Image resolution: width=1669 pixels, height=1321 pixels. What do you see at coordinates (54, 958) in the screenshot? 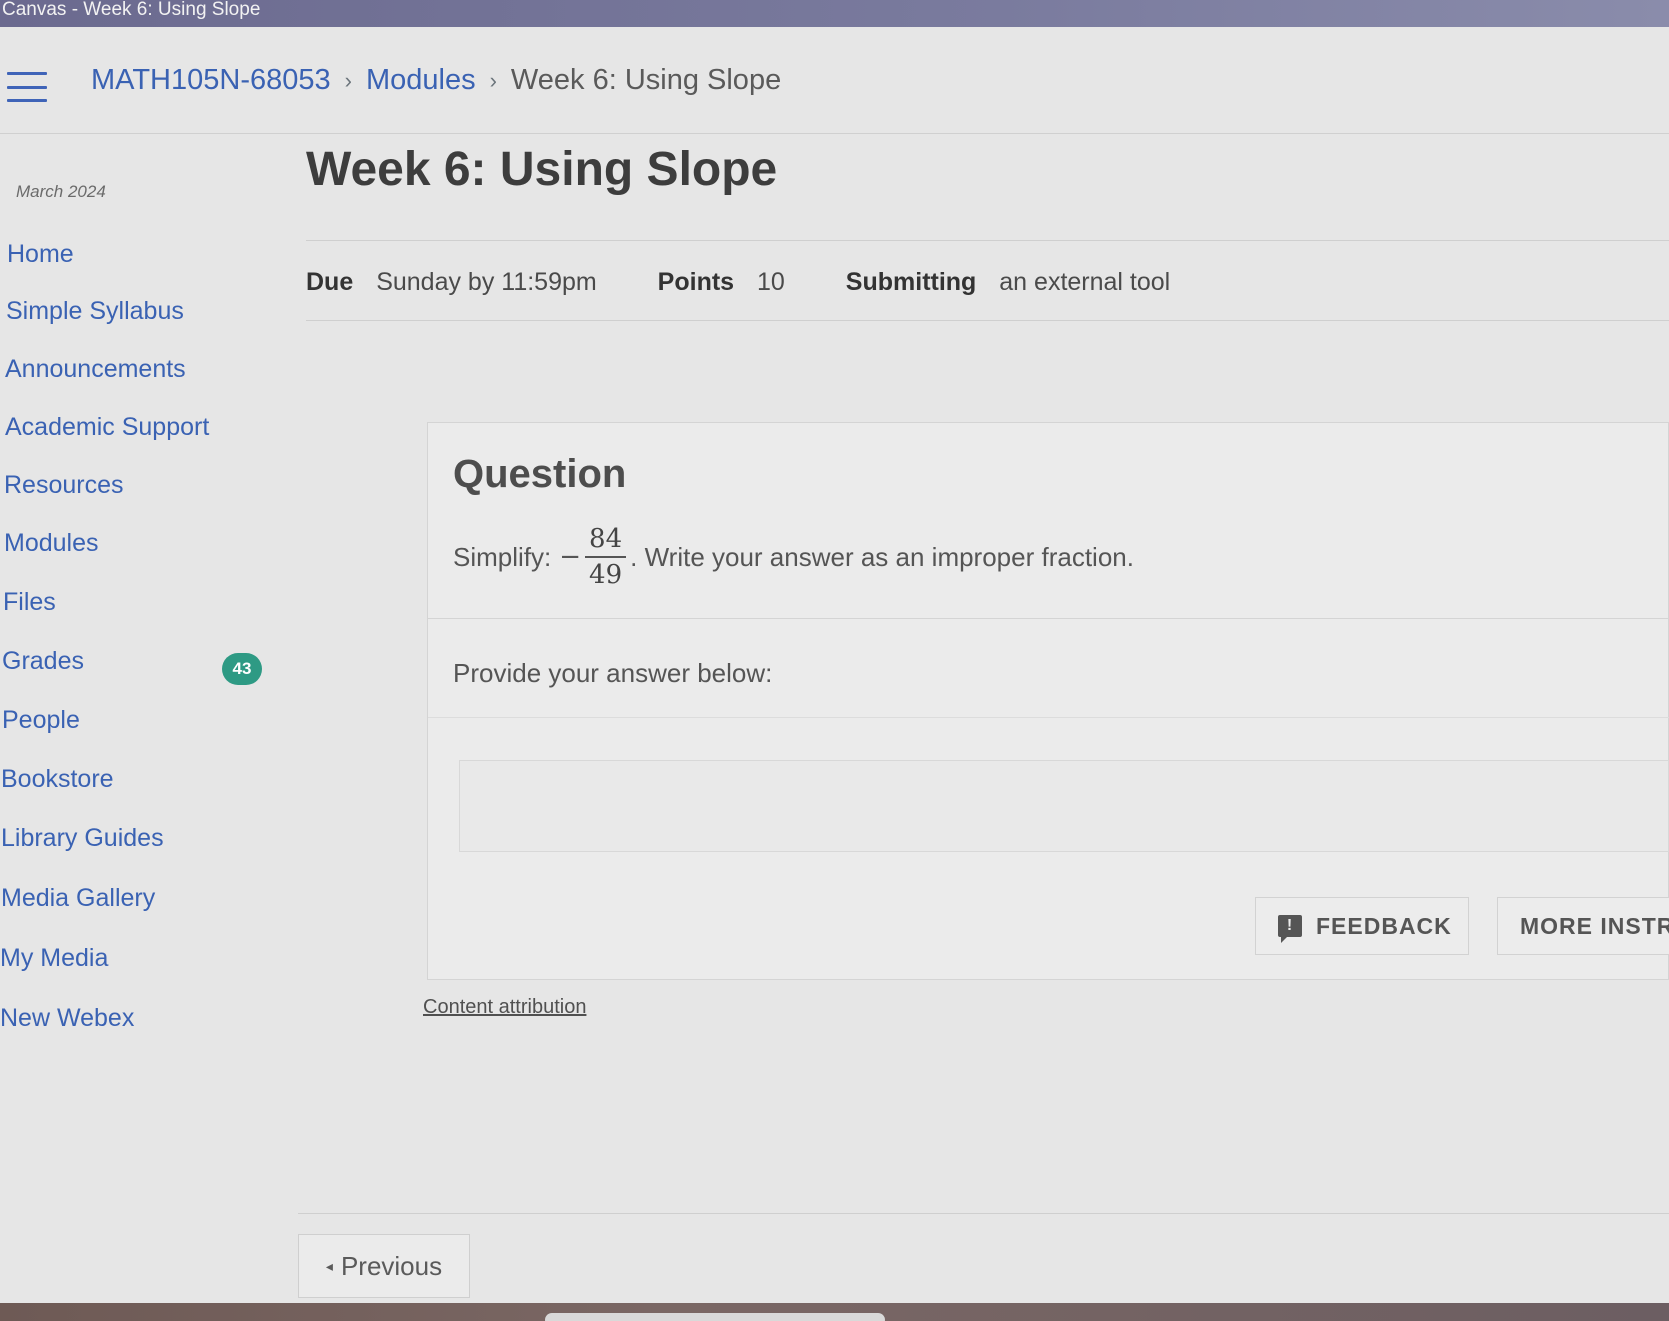
I see `sidebar-item-my-media: My Media` at bounding box center [54, 958].